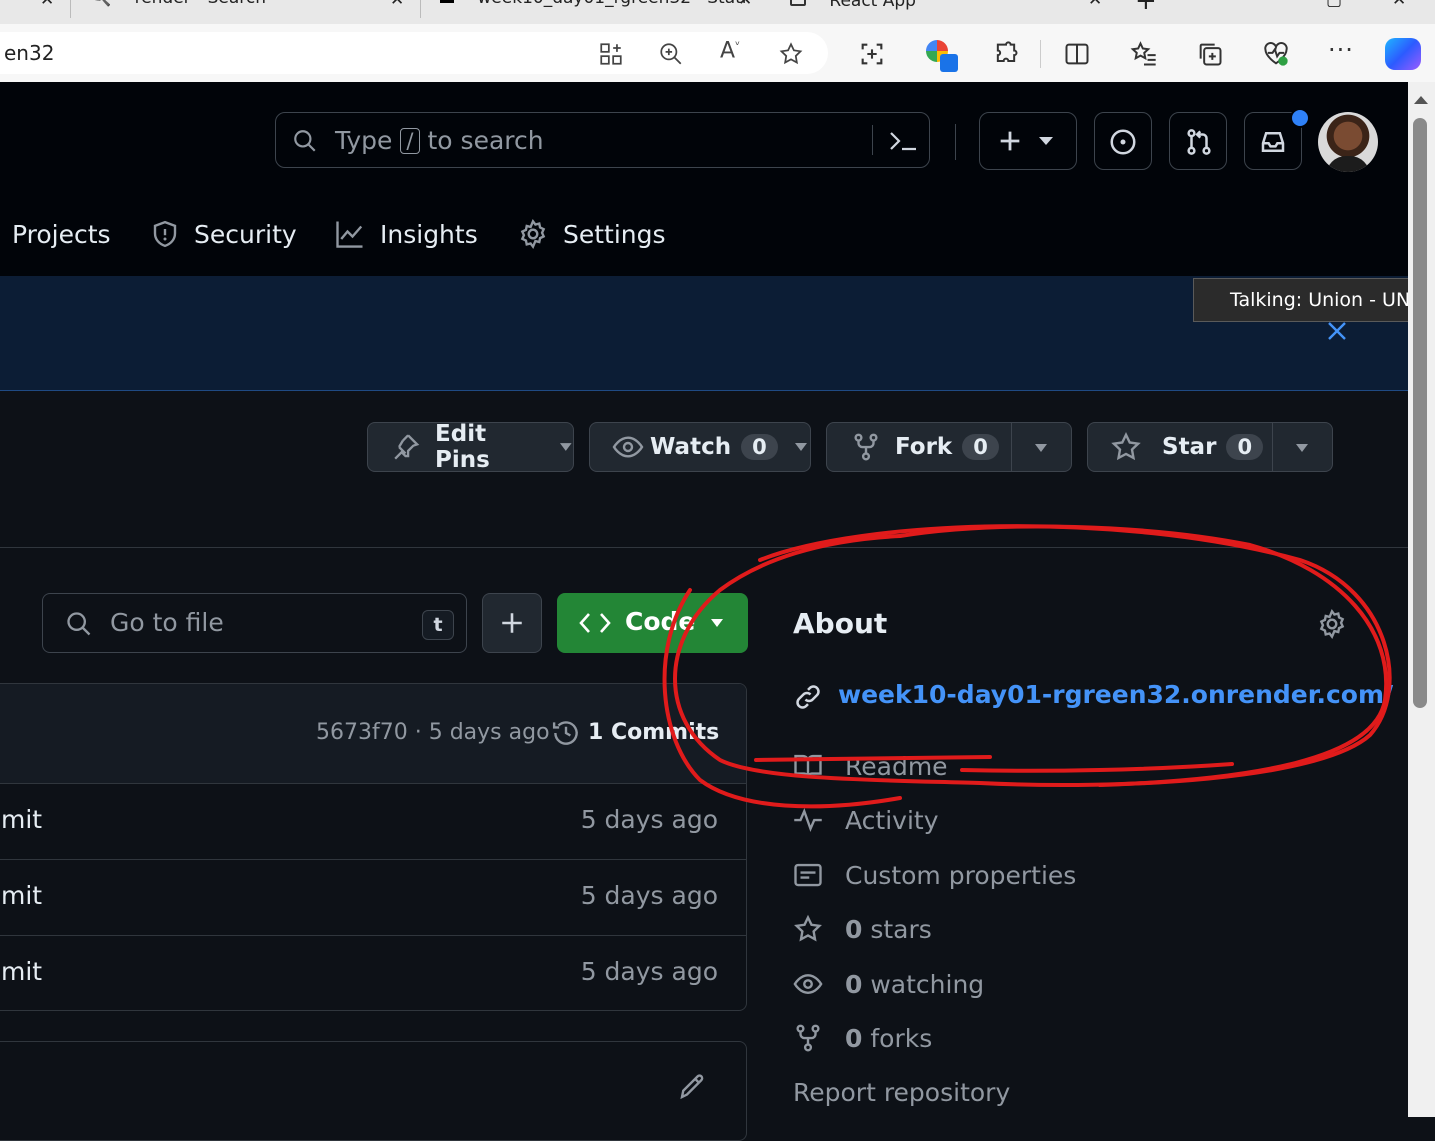  What do you see at coordinates (1264, 8) in the screenshot?
I see `minimize-icon: —` at bounding box center [1264, 8].